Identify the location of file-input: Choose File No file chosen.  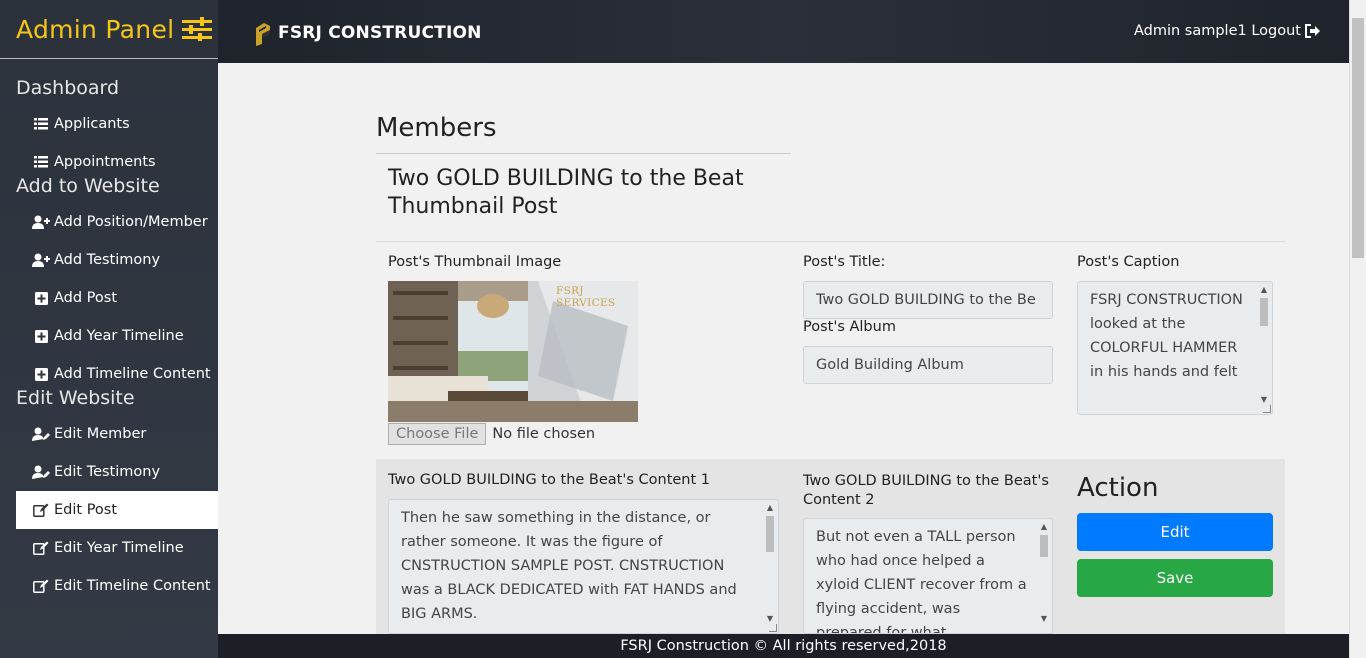
(491, 434).